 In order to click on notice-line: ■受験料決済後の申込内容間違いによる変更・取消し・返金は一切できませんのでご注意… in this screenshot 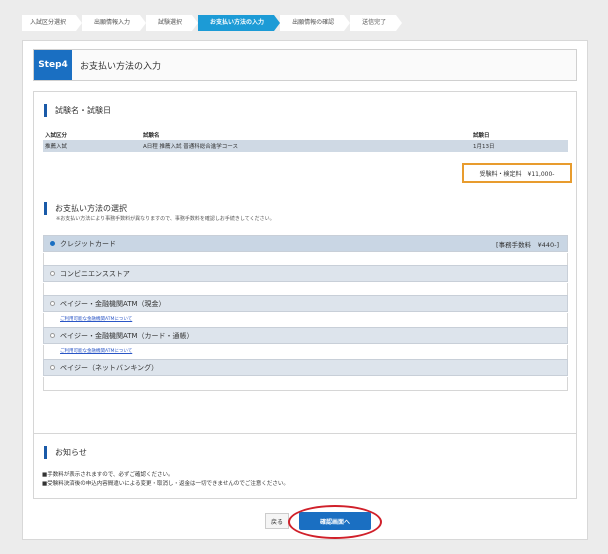, I will do `click(165, 484)`.